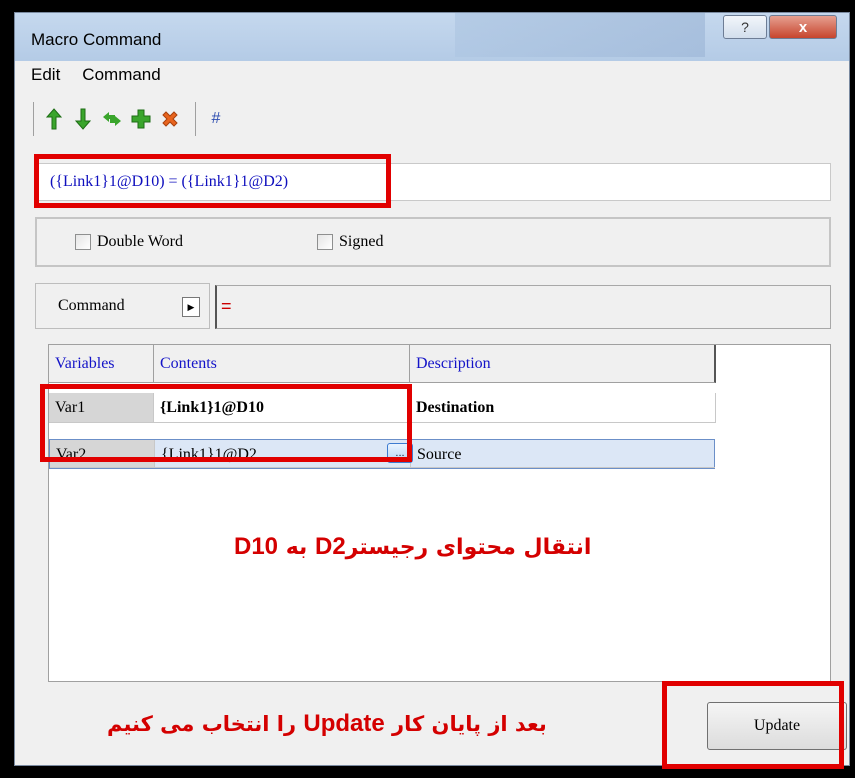 The width and height of the screenshot is (855, 778). What do you see at coordinates (361, 241) in the screenshot?
I see `signed-label: Signed` at bounding box center [361, 241].